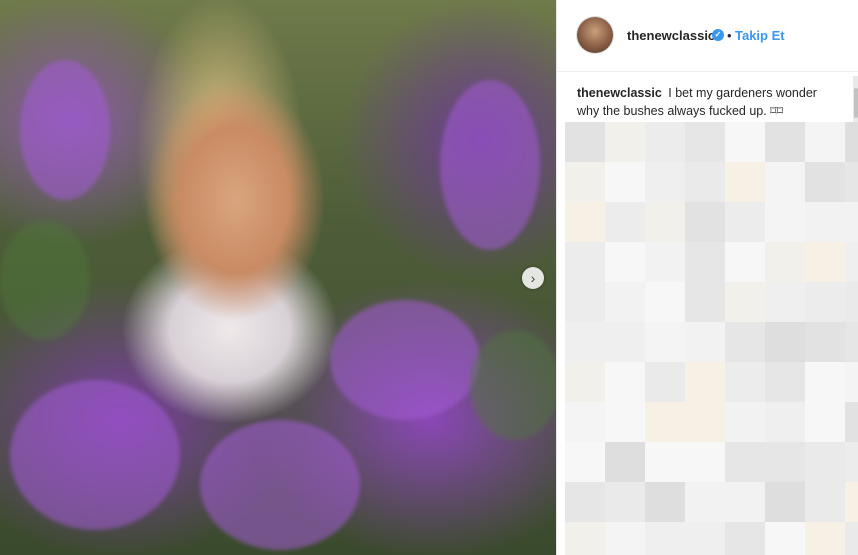 This screenshot has width=858, height=555. Describe the element at coordinates (760, 35) in the screenshot. I see `follow-button: Takip Et` at that location.